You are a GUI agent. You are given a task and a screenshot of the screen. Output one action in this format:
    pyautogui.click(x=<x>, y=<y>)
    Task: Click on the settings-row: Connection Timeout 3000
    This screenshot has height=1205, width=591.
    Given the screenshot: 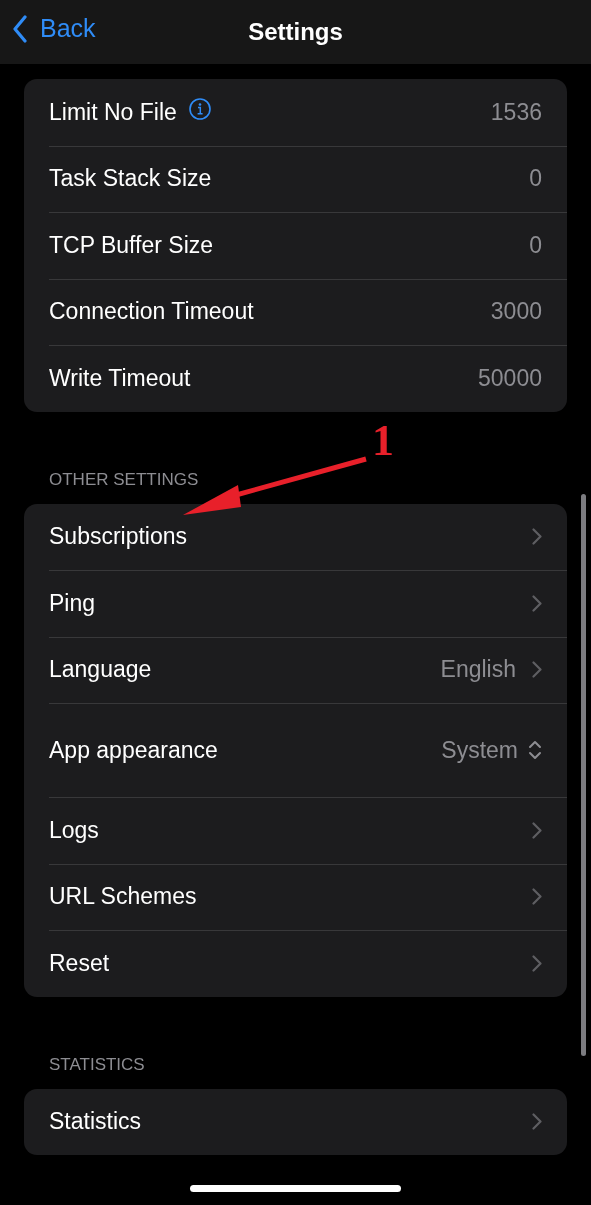 What is the action you would take?
    pyautogui.click(x=295, y=311)
    